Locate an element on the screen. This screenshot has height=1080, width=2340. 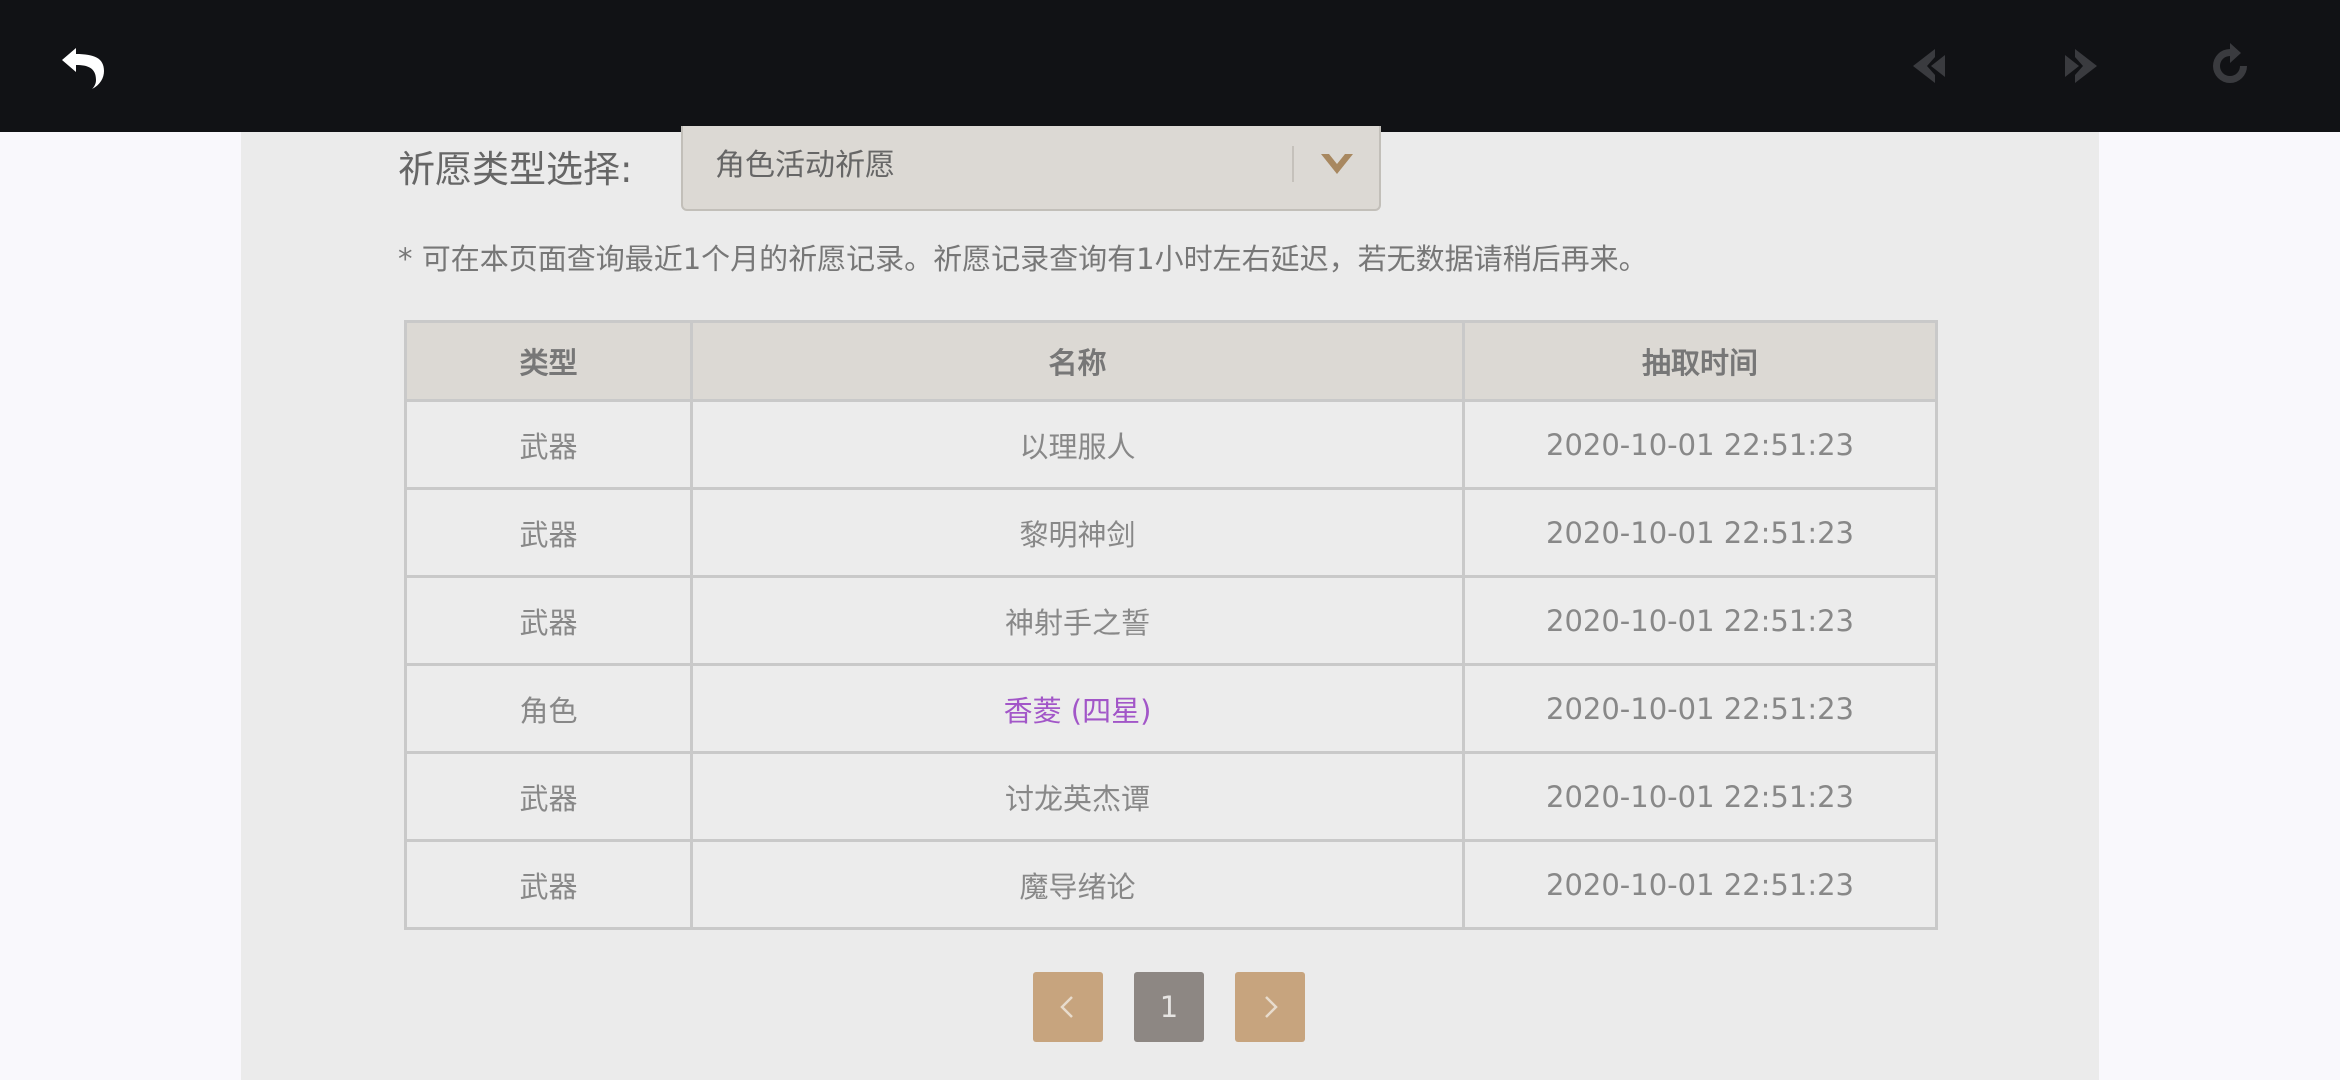
refresh-icon is located at coordinates (2230, 63).